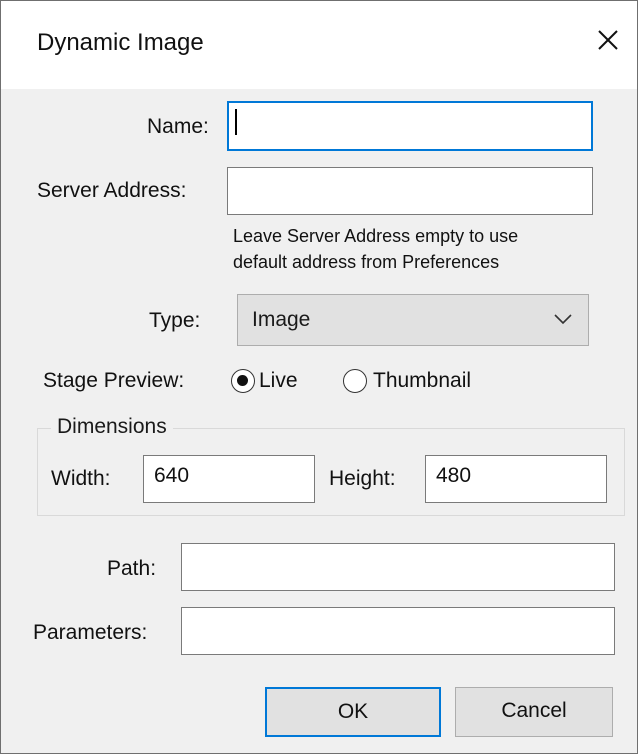 This screenshot has width=638, height=754. Describe the element at coordinates (410, 126) in the screenshot. I see `name-input` at that location.